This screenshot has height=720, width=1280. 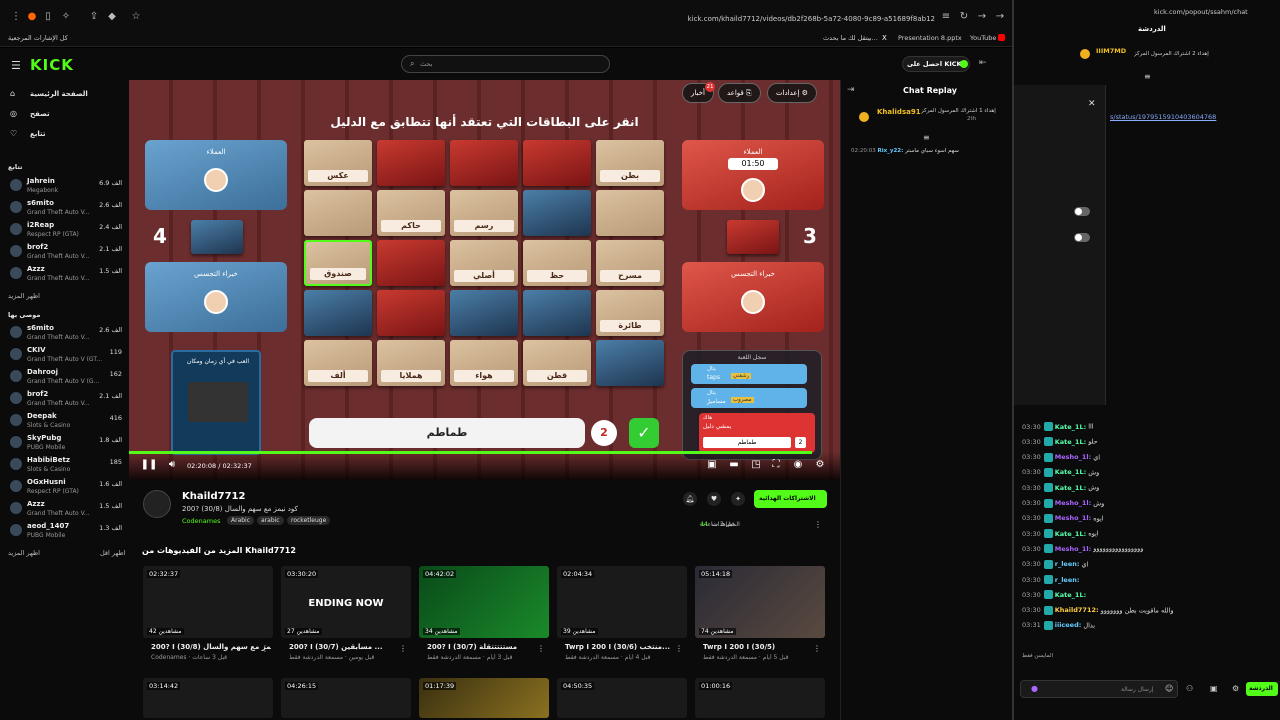 What do you see at coordinates (241, 520) in the screenshot?
I see `tag-arabic: Arabic` at bounding box center [241, 520].